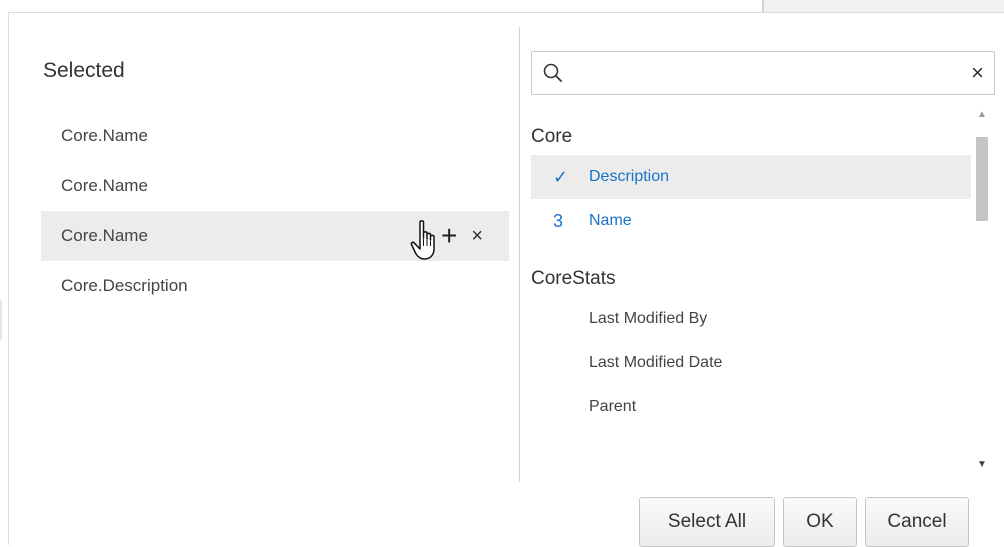 This screenshot has height=547, width=1004. What do you see at coordinates (751, 319) in the screenshot?
I see `available-item: Last Modified By` at bounding box center [751, 319].